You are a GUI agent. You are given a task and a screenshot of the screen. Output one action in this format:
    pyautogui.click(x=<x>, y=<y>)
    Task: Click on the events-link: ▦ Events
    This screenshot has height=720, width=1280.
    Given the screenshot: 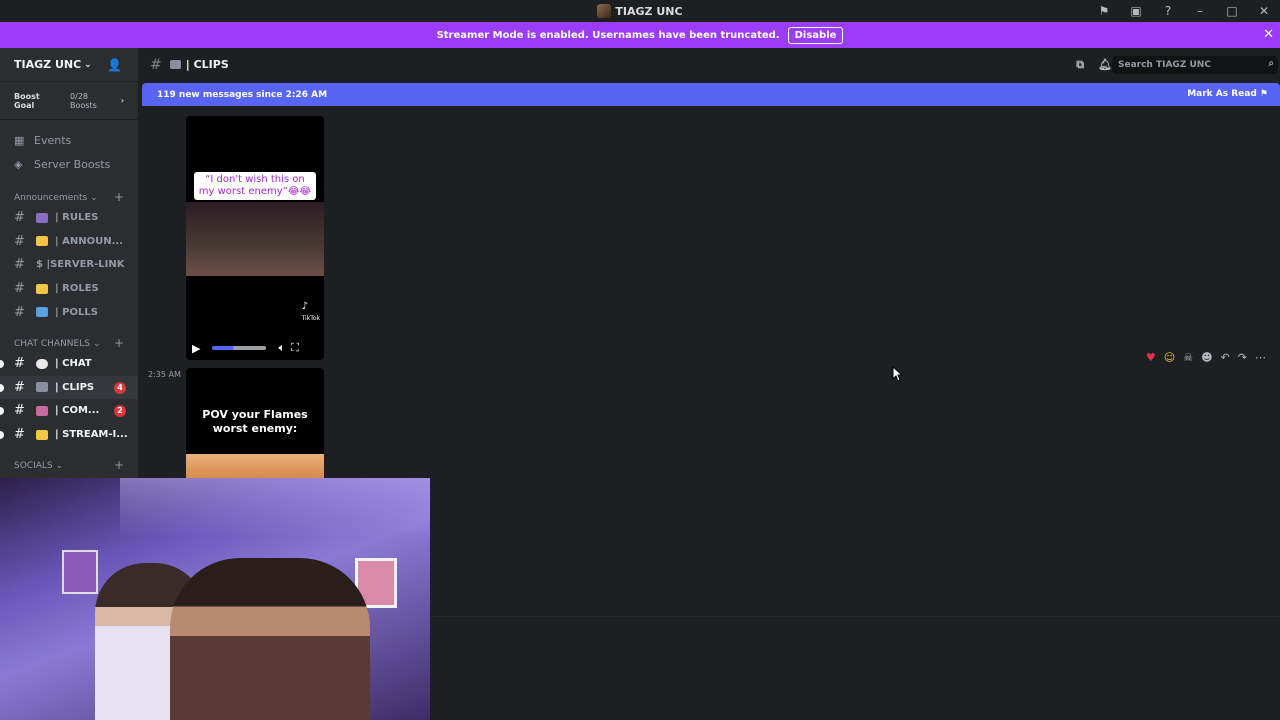 What is the action you would take?
    pyautogui.click(x=69, y=140)
    